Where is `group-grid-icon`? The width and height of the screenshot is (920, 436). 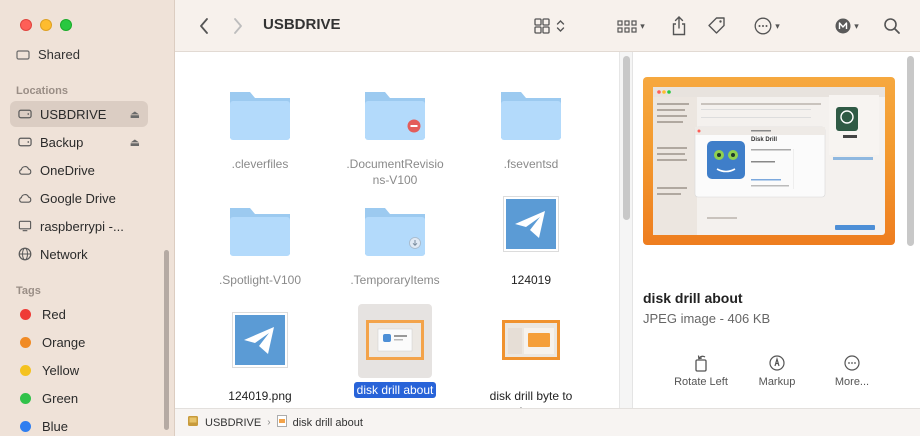 group-grid-icon is located at coordinates (627, 26).